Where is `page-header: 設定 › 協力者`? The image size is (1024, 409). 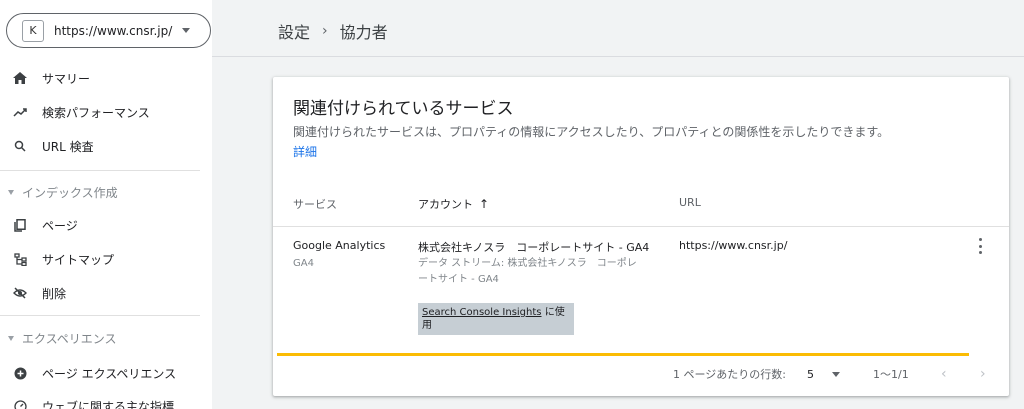 page-header: 設定 › 協力者 is located at coordinates (618, 28).